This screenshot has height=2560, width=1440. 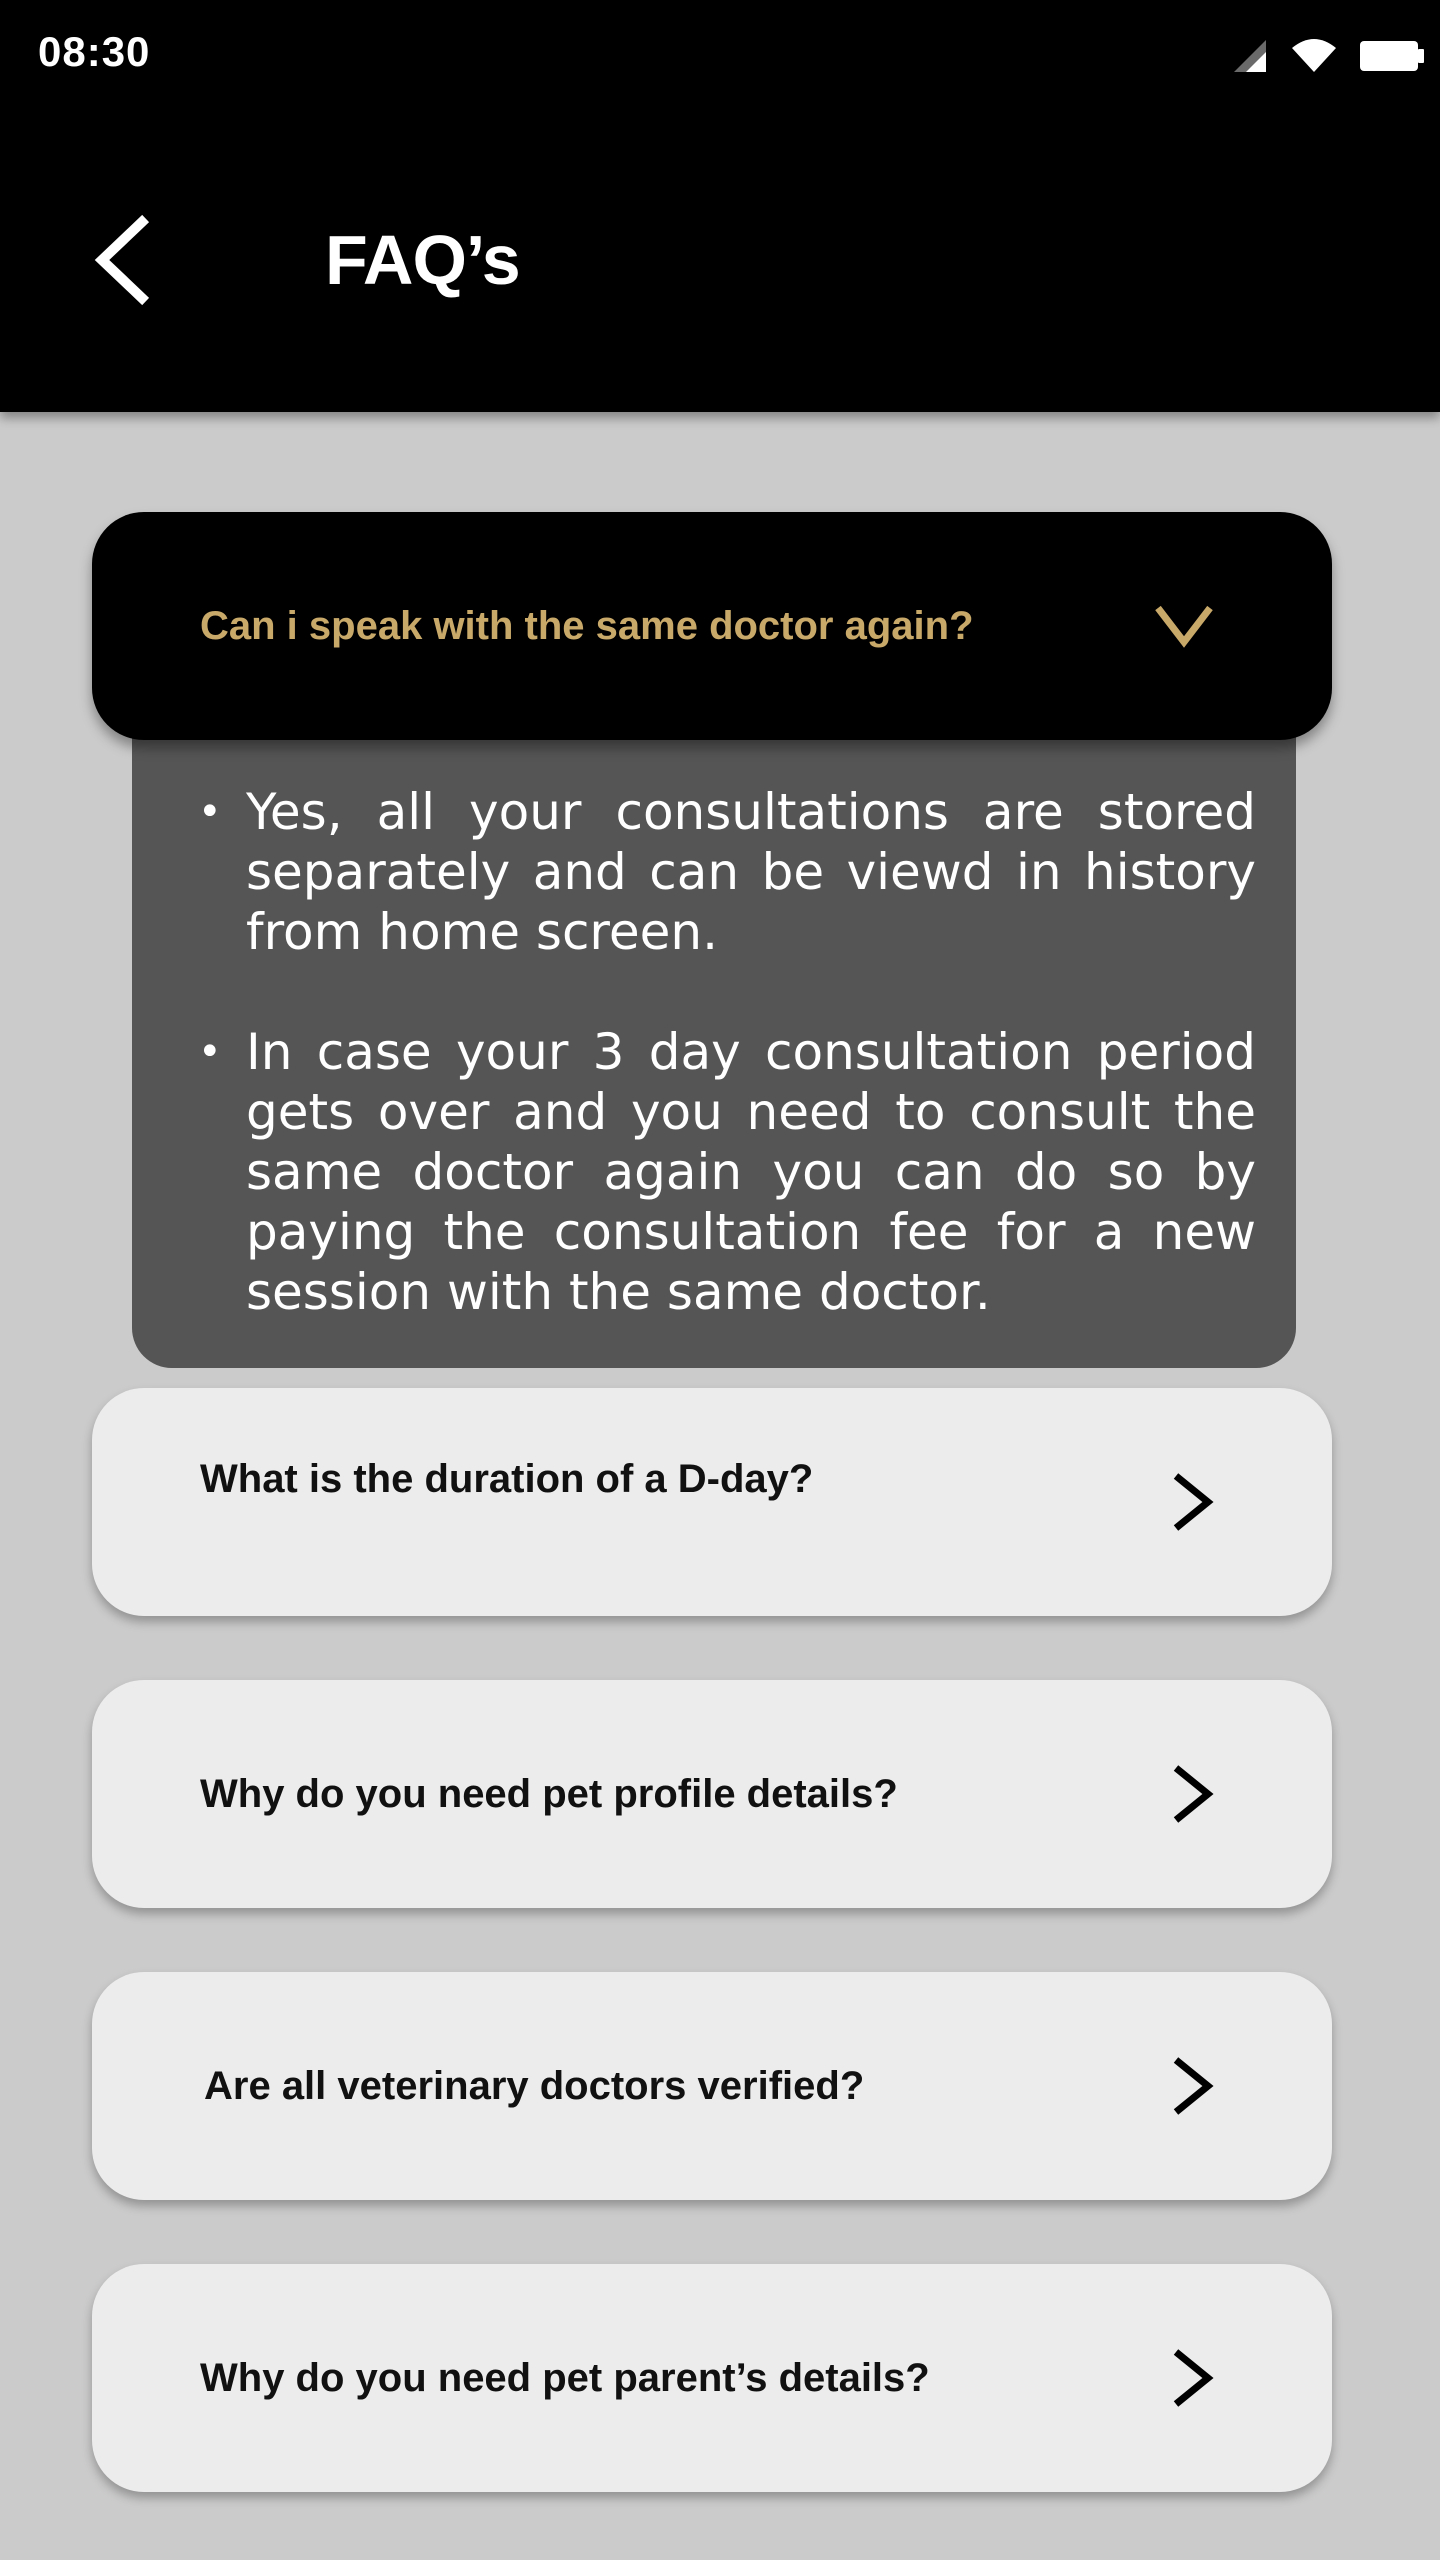 I want to click on page-title: FAQ’s, so click(x=423, y=260).